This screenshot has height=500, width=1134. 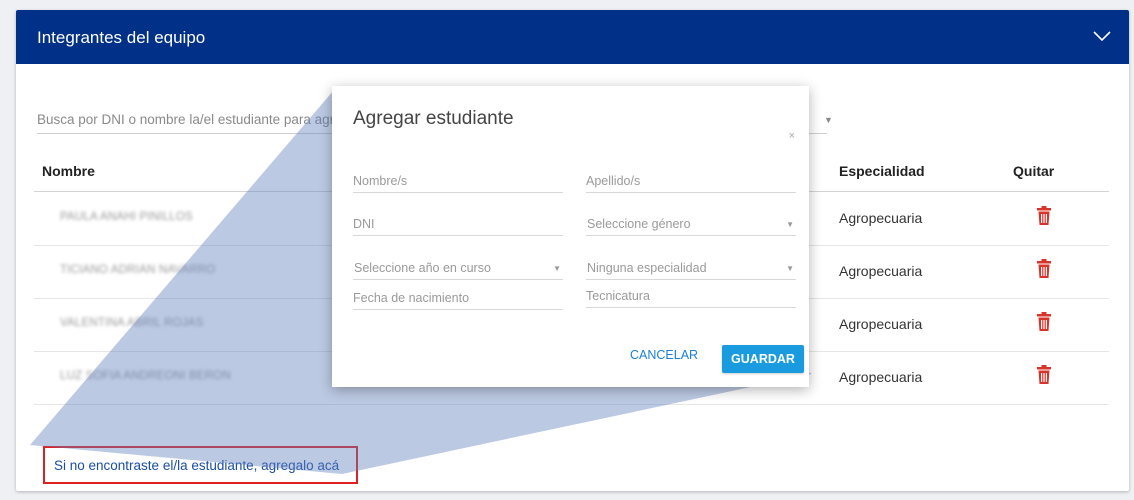 What do you see at coordinates (664, 355) in the screenshot?
I see `cancel-button: CANCELAR` at bounding box center [664, 355].